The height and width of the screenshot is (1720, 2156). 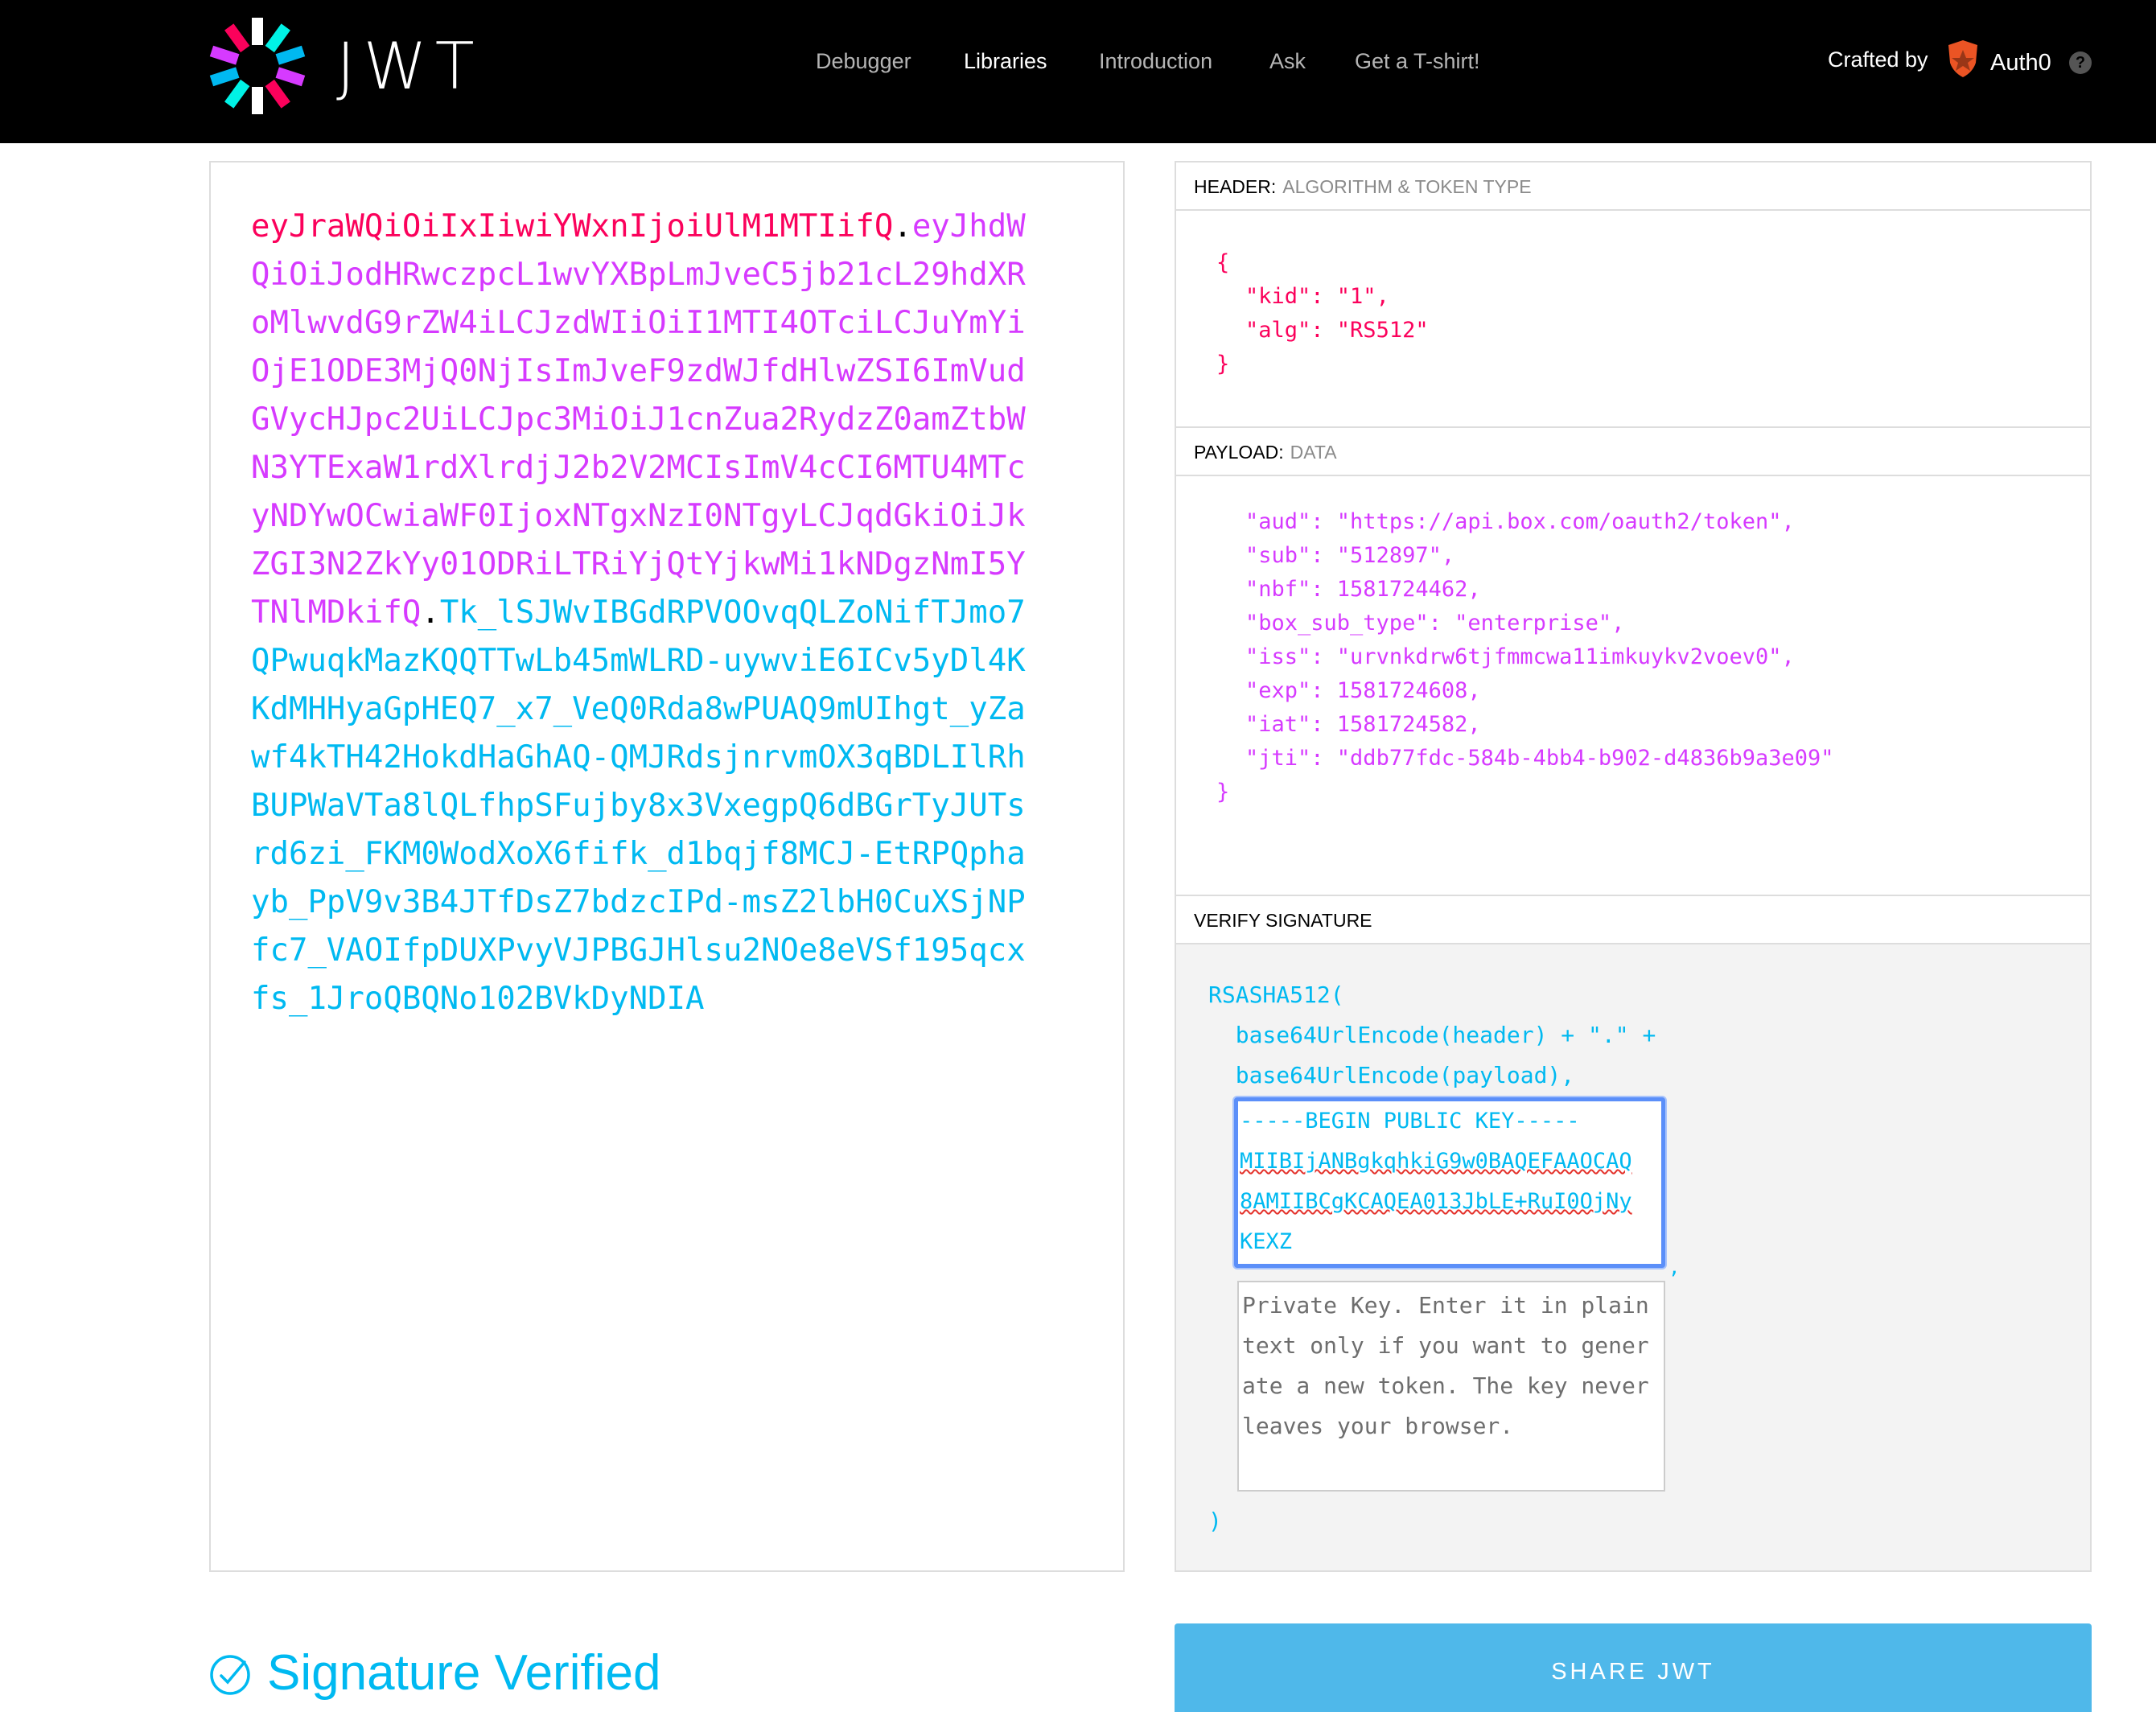 What do you see at coordinates (1407, 186) in the screenshot?
I see `header-subtitle: ALGORITHM & TOKEN TYPE` at bounding box center [1407, 186].